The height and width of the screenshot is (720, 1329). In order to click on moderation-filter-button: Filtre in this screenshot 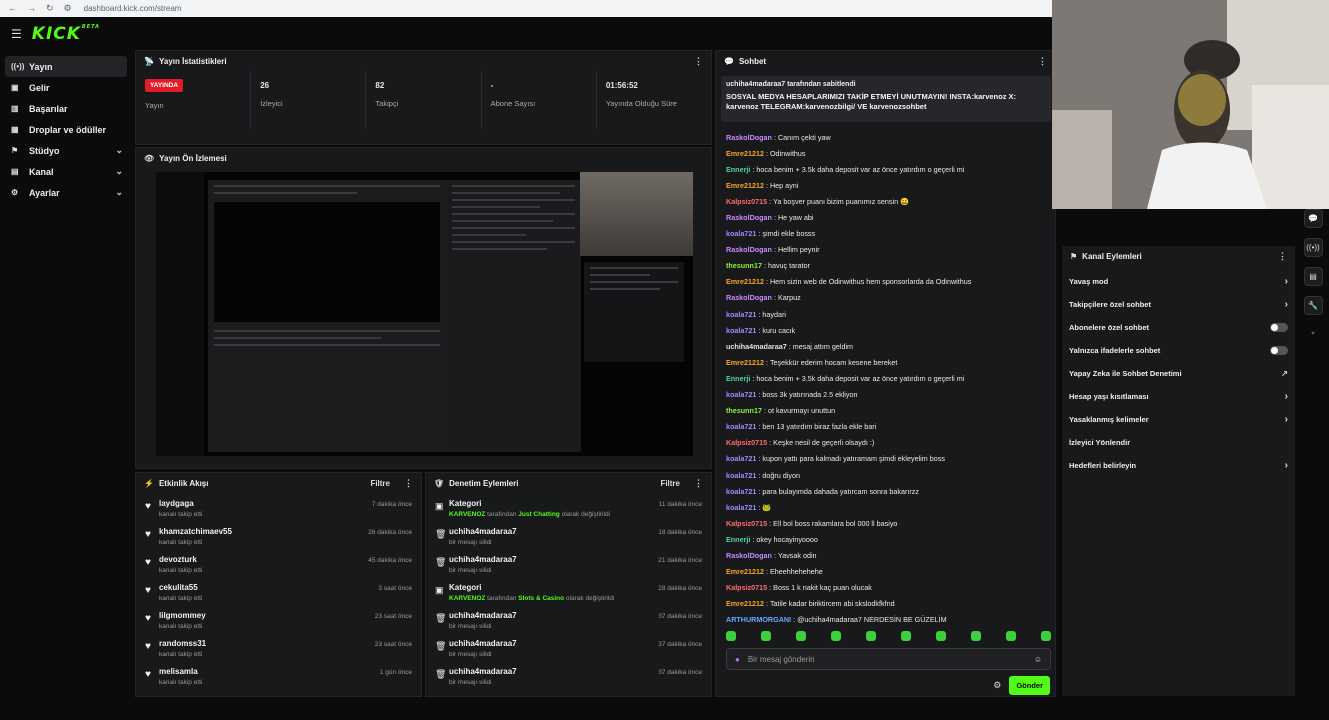, I will do `click(670, 483)`.